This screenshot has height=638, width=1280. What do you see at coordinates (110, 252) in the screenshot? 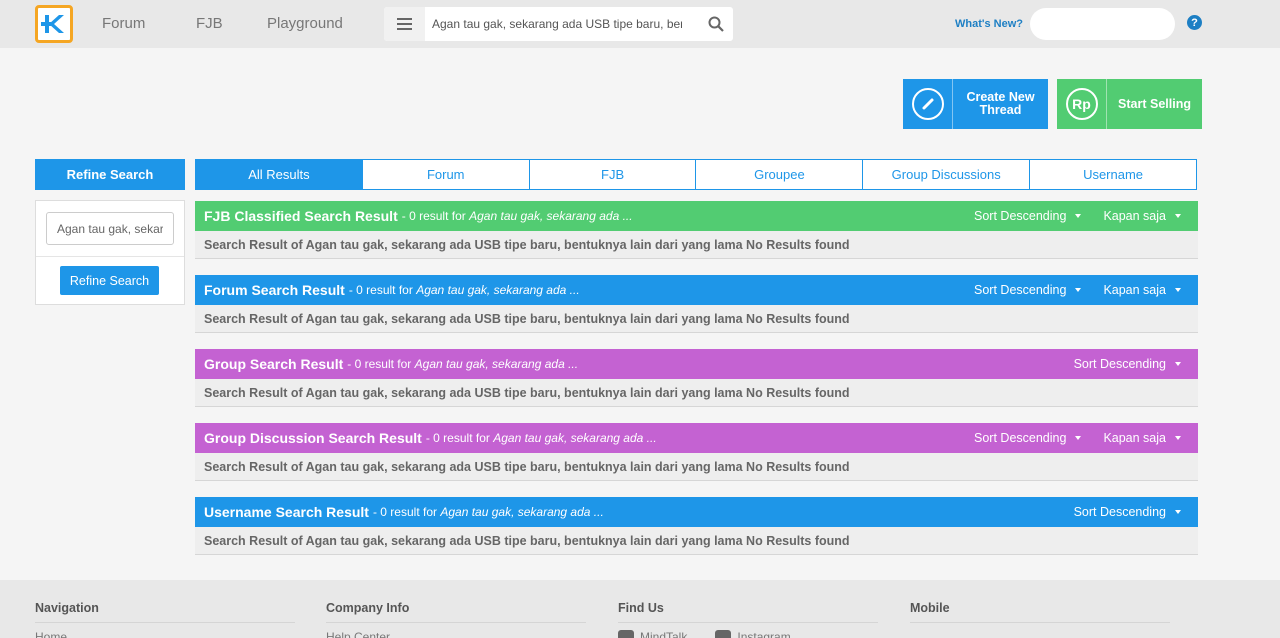
I see `refine-search-panel: Refine Search` at bounding box center [110, 252].